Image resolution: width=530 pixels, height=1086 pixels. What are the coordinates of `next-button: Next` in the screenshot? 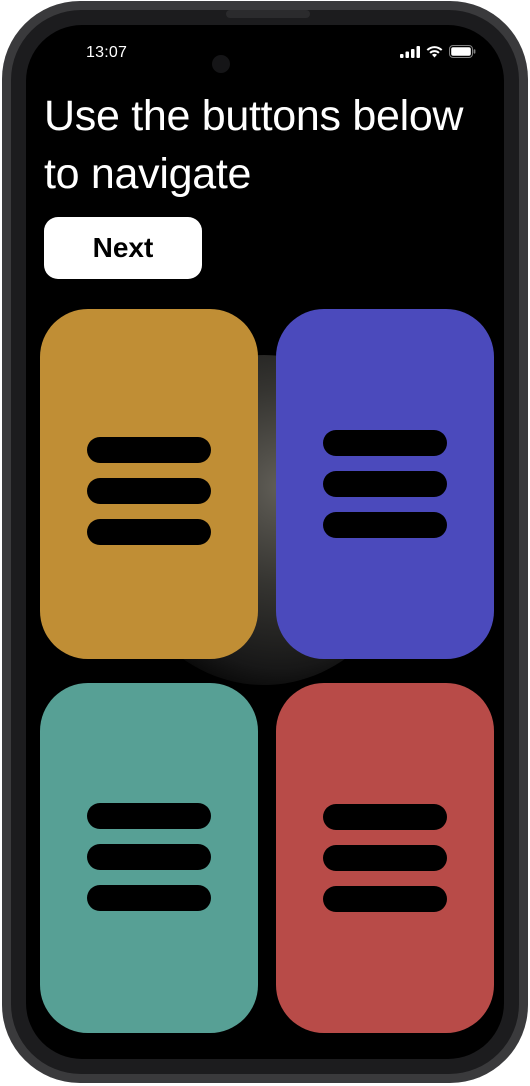 It's located at (123, 248).